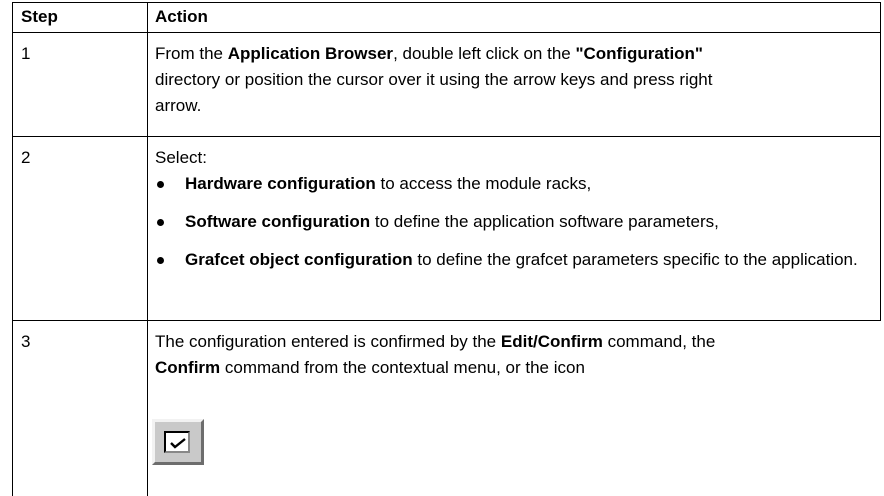 This screenshot has height=496, width=884. What do you see at coordinates (39, 16) in the screenshot?
I see `header-step-label: Step` at bounding box center [39, 16].